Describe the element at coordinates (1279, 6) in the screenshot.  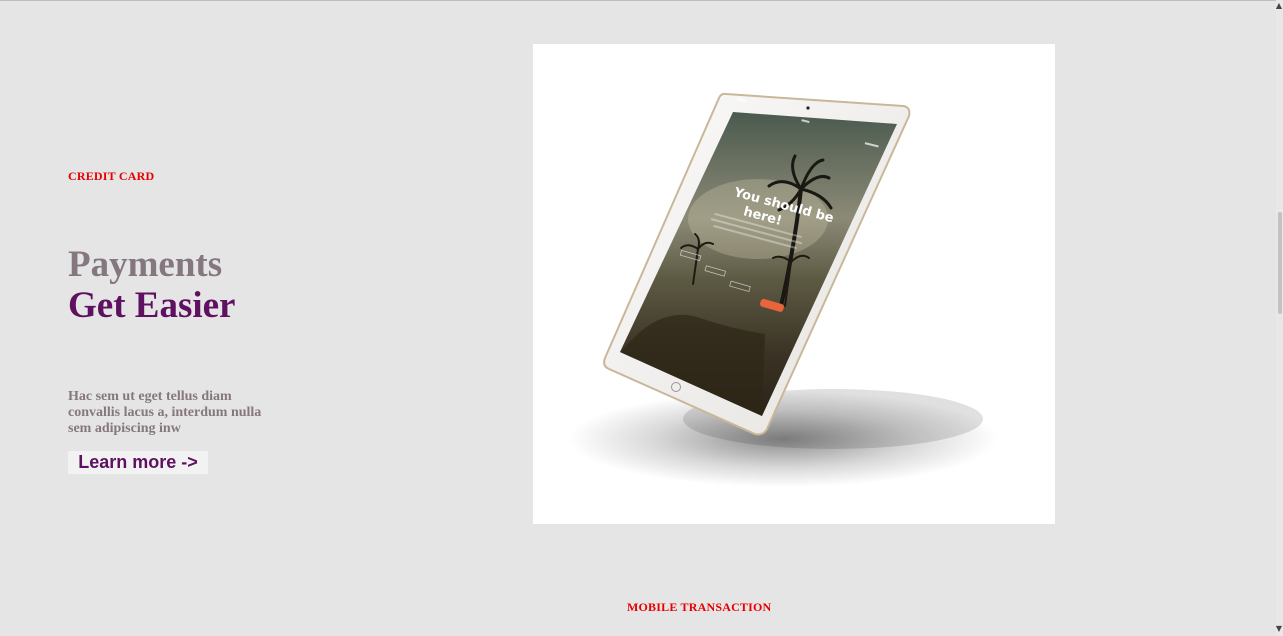
I see `triangle-up-icon: ▲` at that location.